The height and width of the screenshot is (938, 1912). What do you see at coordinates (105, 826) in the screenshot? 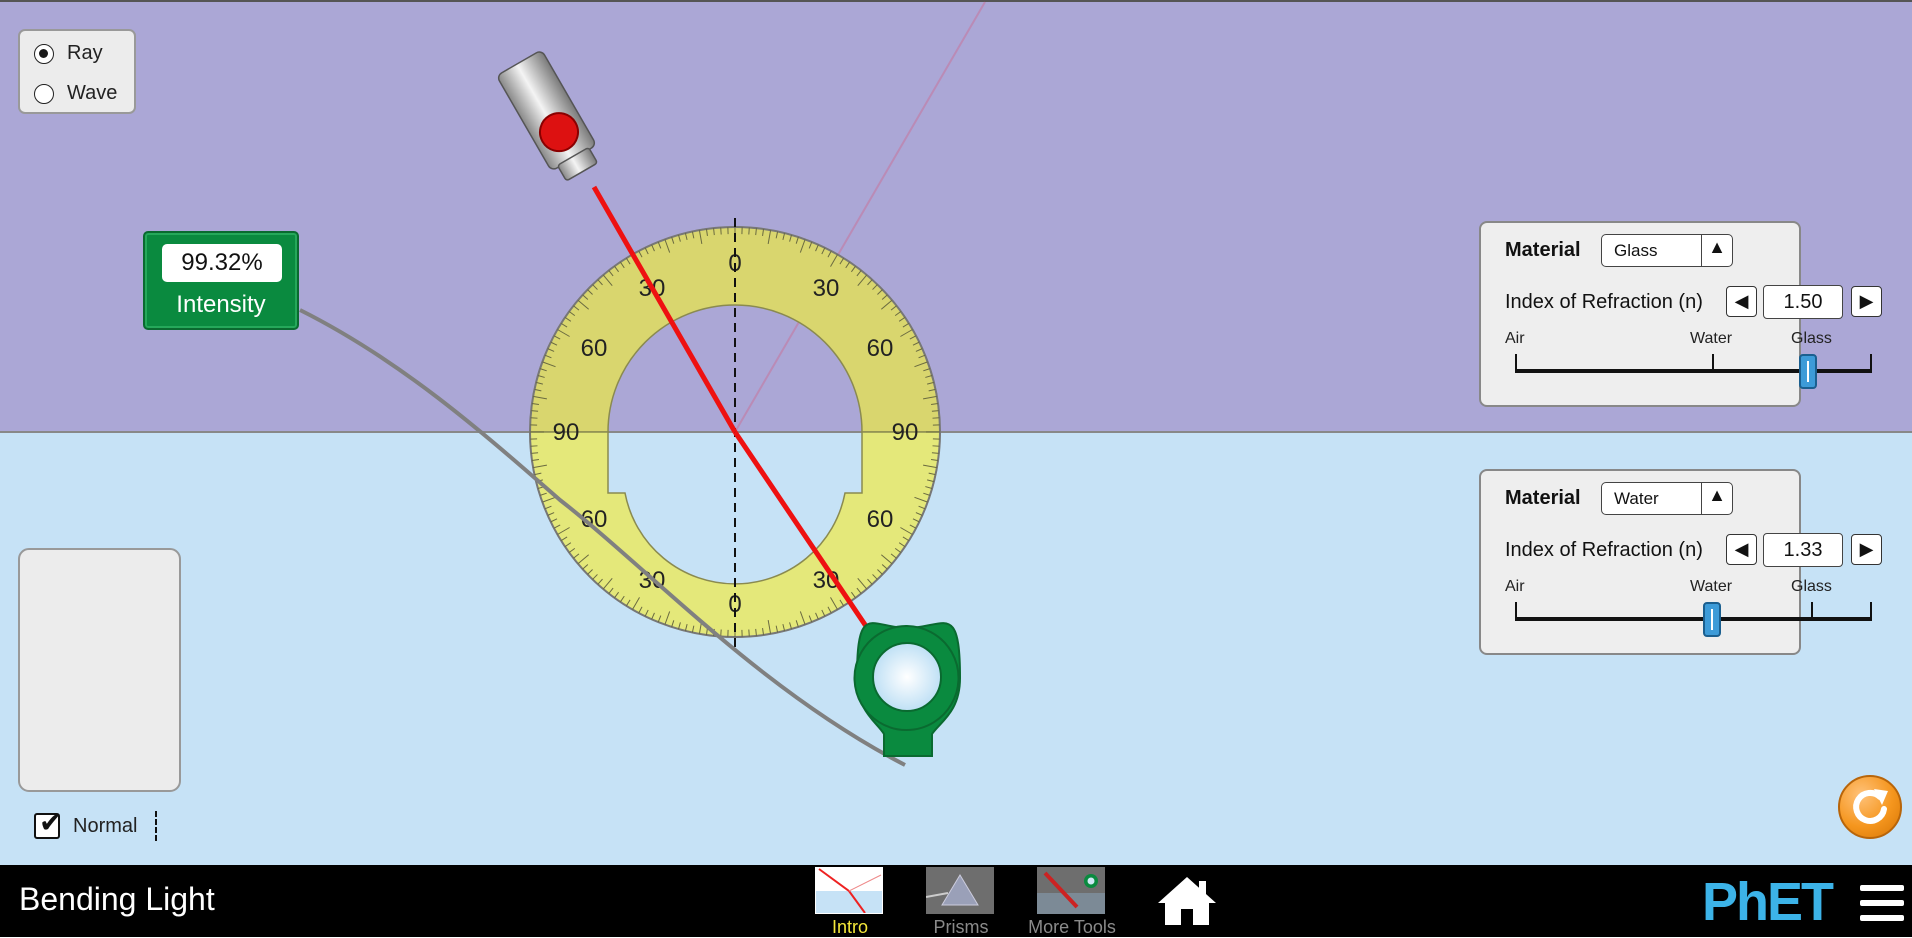
I see `normal-label: Normal` at bounding box center [105, 826].